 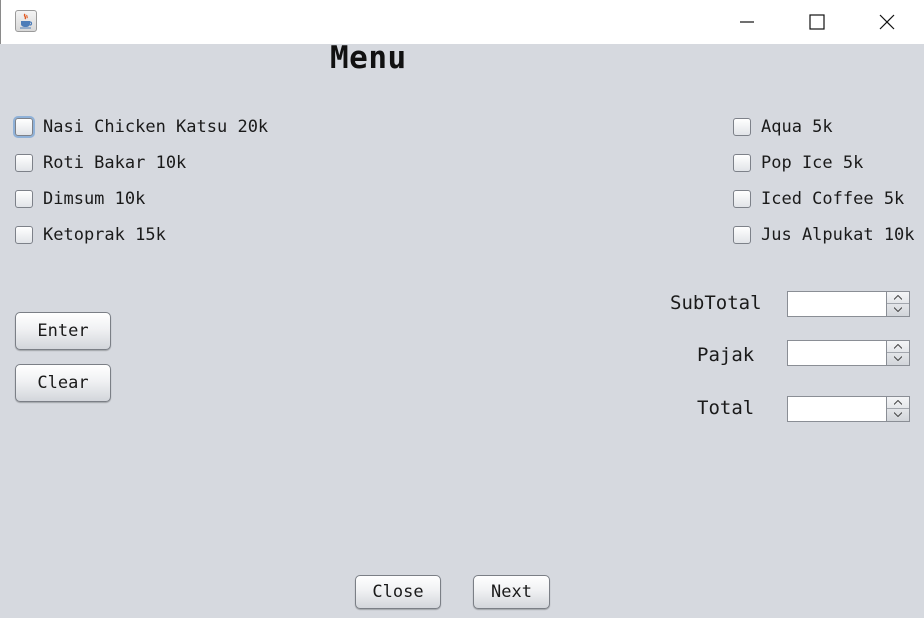 I want to click on minimize-button, so click(x=747, y=22).